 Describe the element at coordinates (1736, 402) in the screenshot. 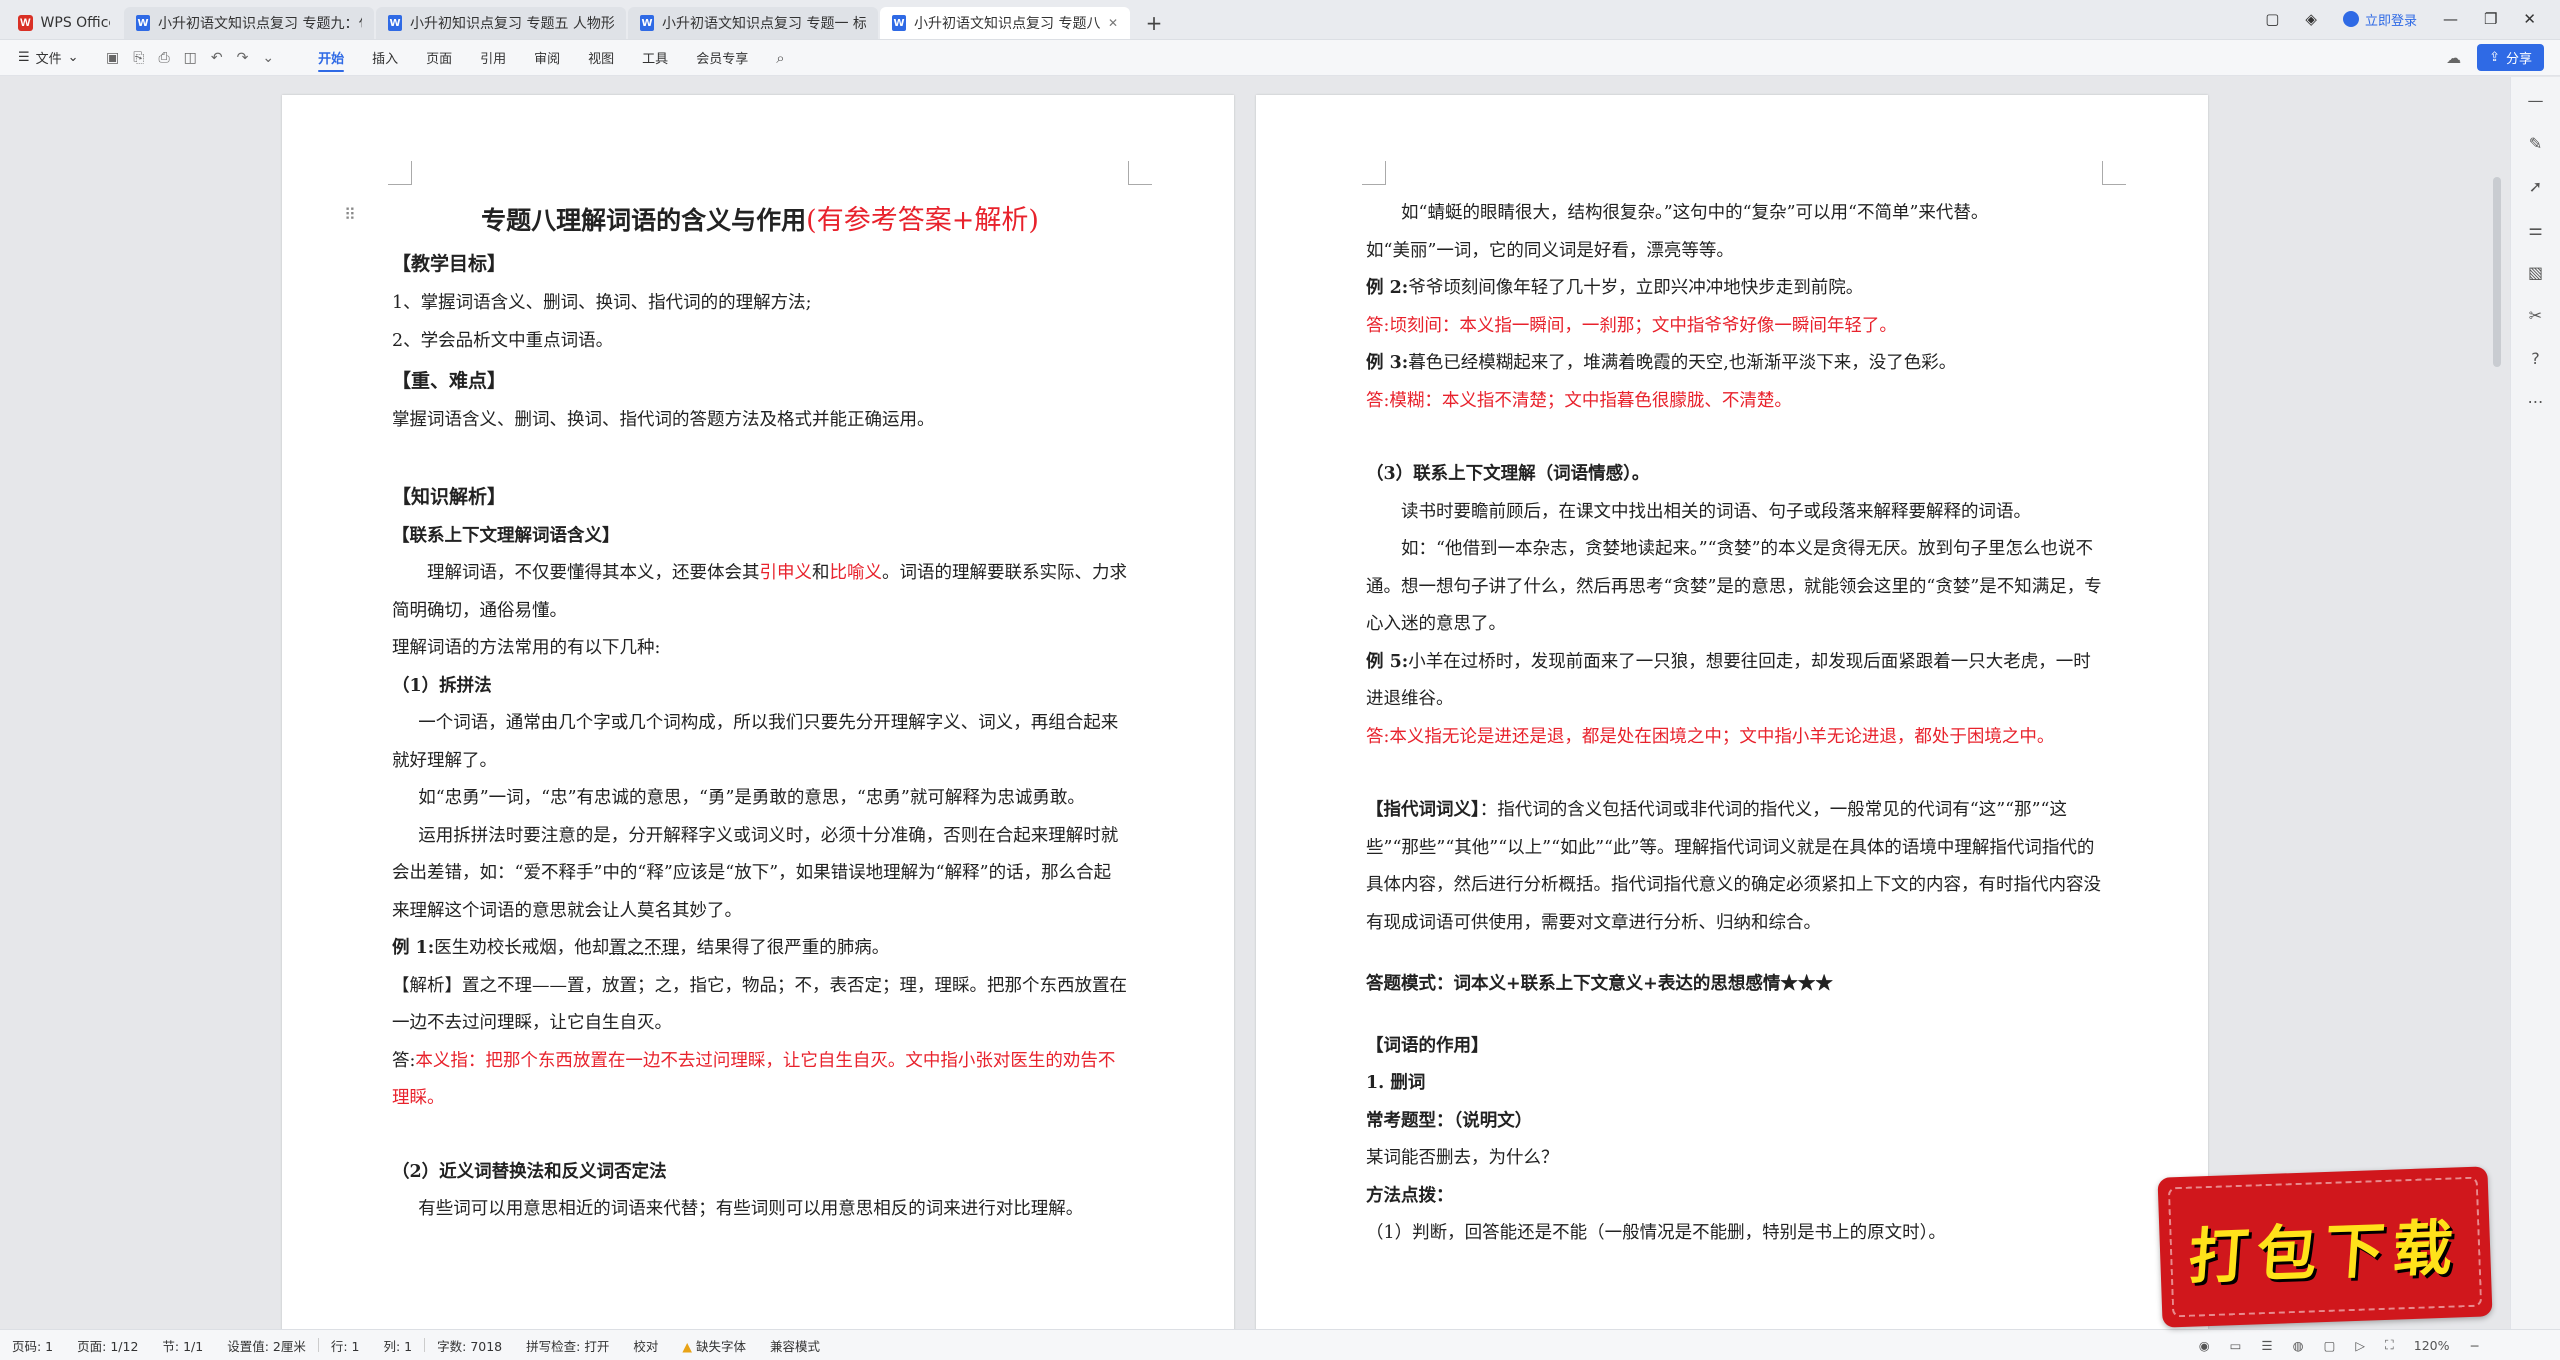

I see `answer-3: 答:模糊：本义指不清楚；文中指暮色很朦胧、不清楚。` at that location.